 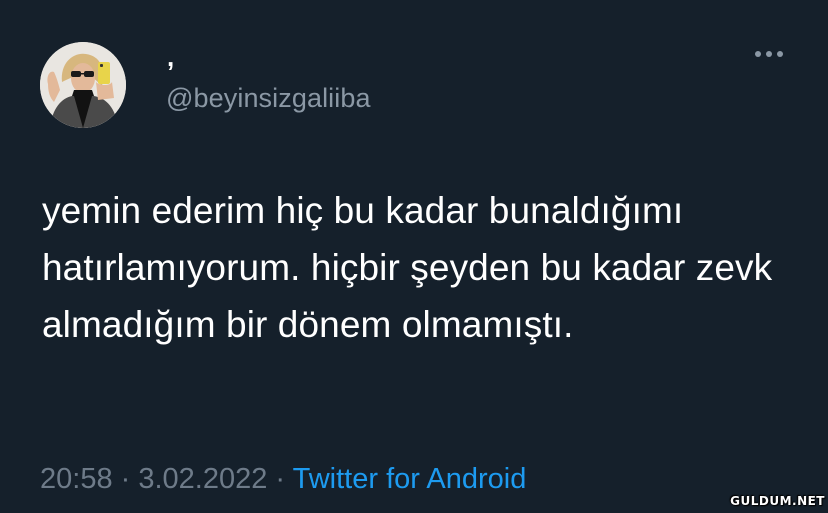 I want to click on tweet-date: 3.02.2022, so click(x=202, y=479).